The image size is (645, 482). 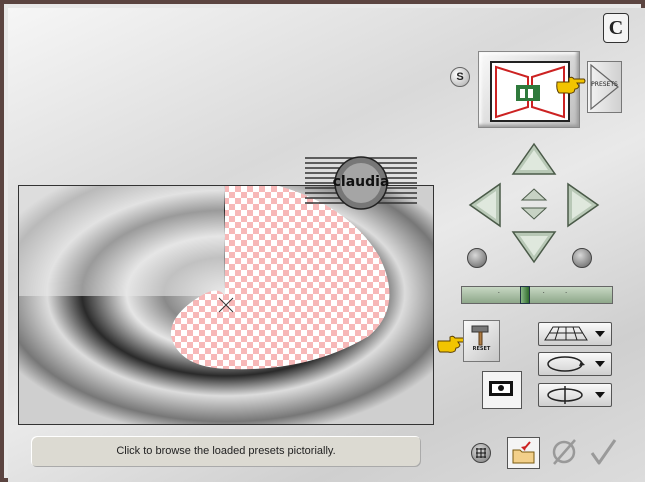 I want to click on arrow-right-icon, so click(x=583, y=205).